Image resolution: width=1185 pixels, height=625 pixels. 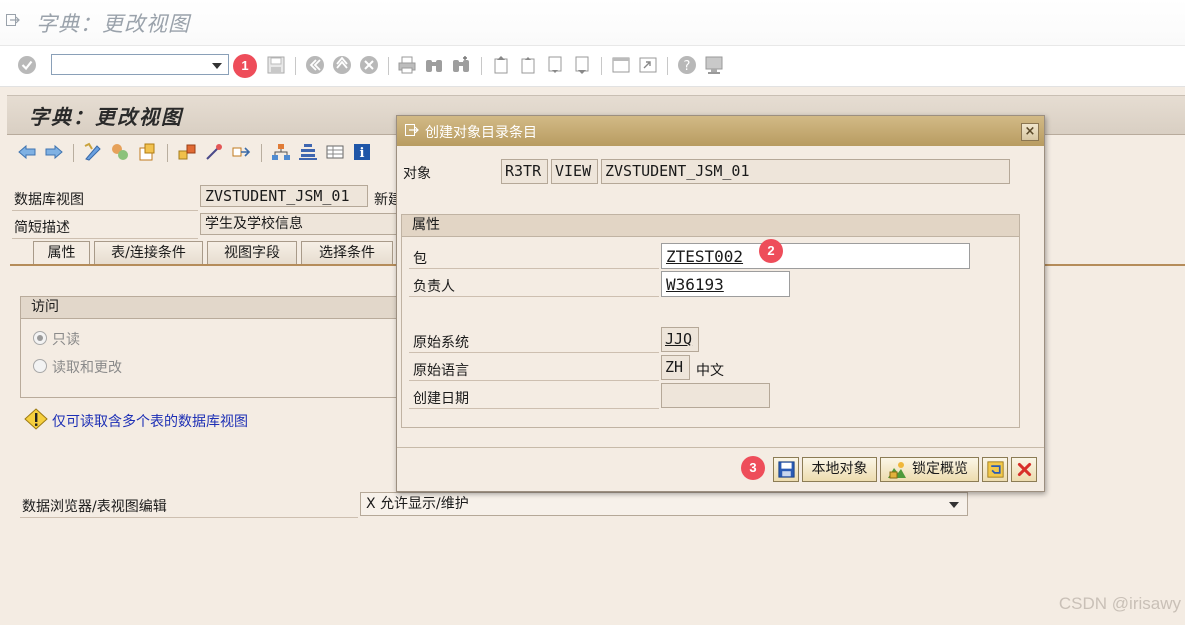 What do you see at coordinates (434, 287) in the screenshot?
I see `owner-label: 负责人` at bounding box center [434, 287].